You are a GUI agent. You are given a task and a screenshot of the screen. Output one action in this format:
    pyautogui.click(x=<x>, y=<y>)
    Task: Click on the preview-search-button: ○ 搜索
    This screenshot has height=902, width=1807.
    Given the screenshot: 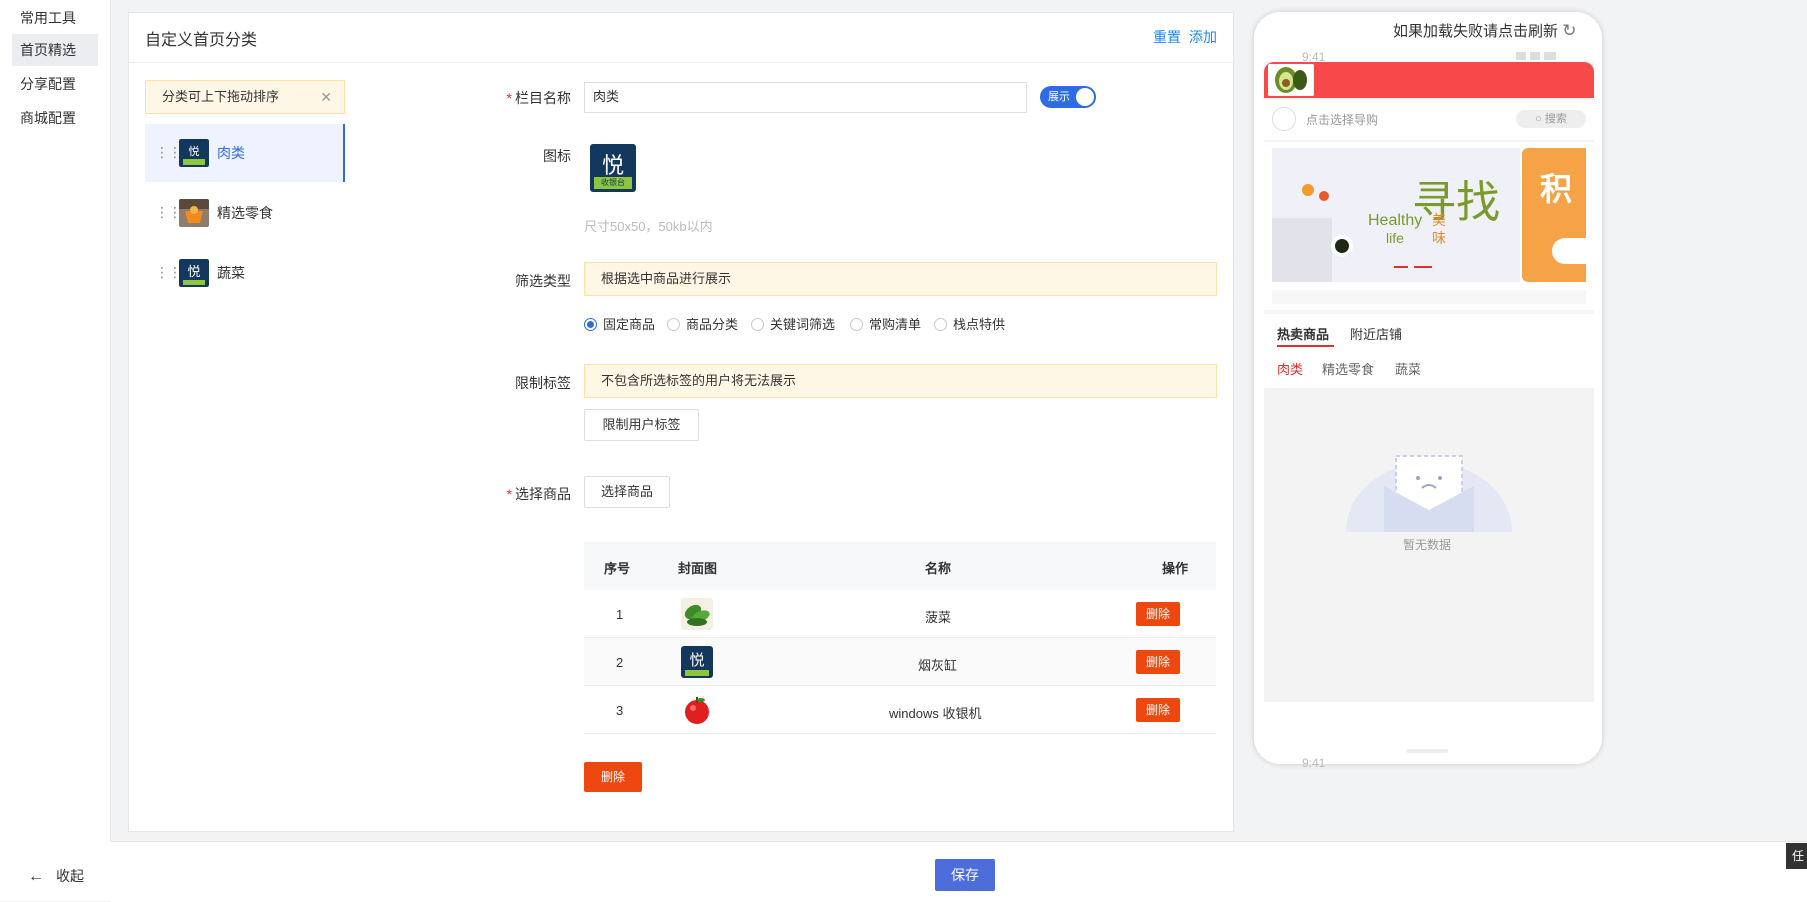 What is the action you would take?
    pyautogui.click(x=1551, y=119)
    